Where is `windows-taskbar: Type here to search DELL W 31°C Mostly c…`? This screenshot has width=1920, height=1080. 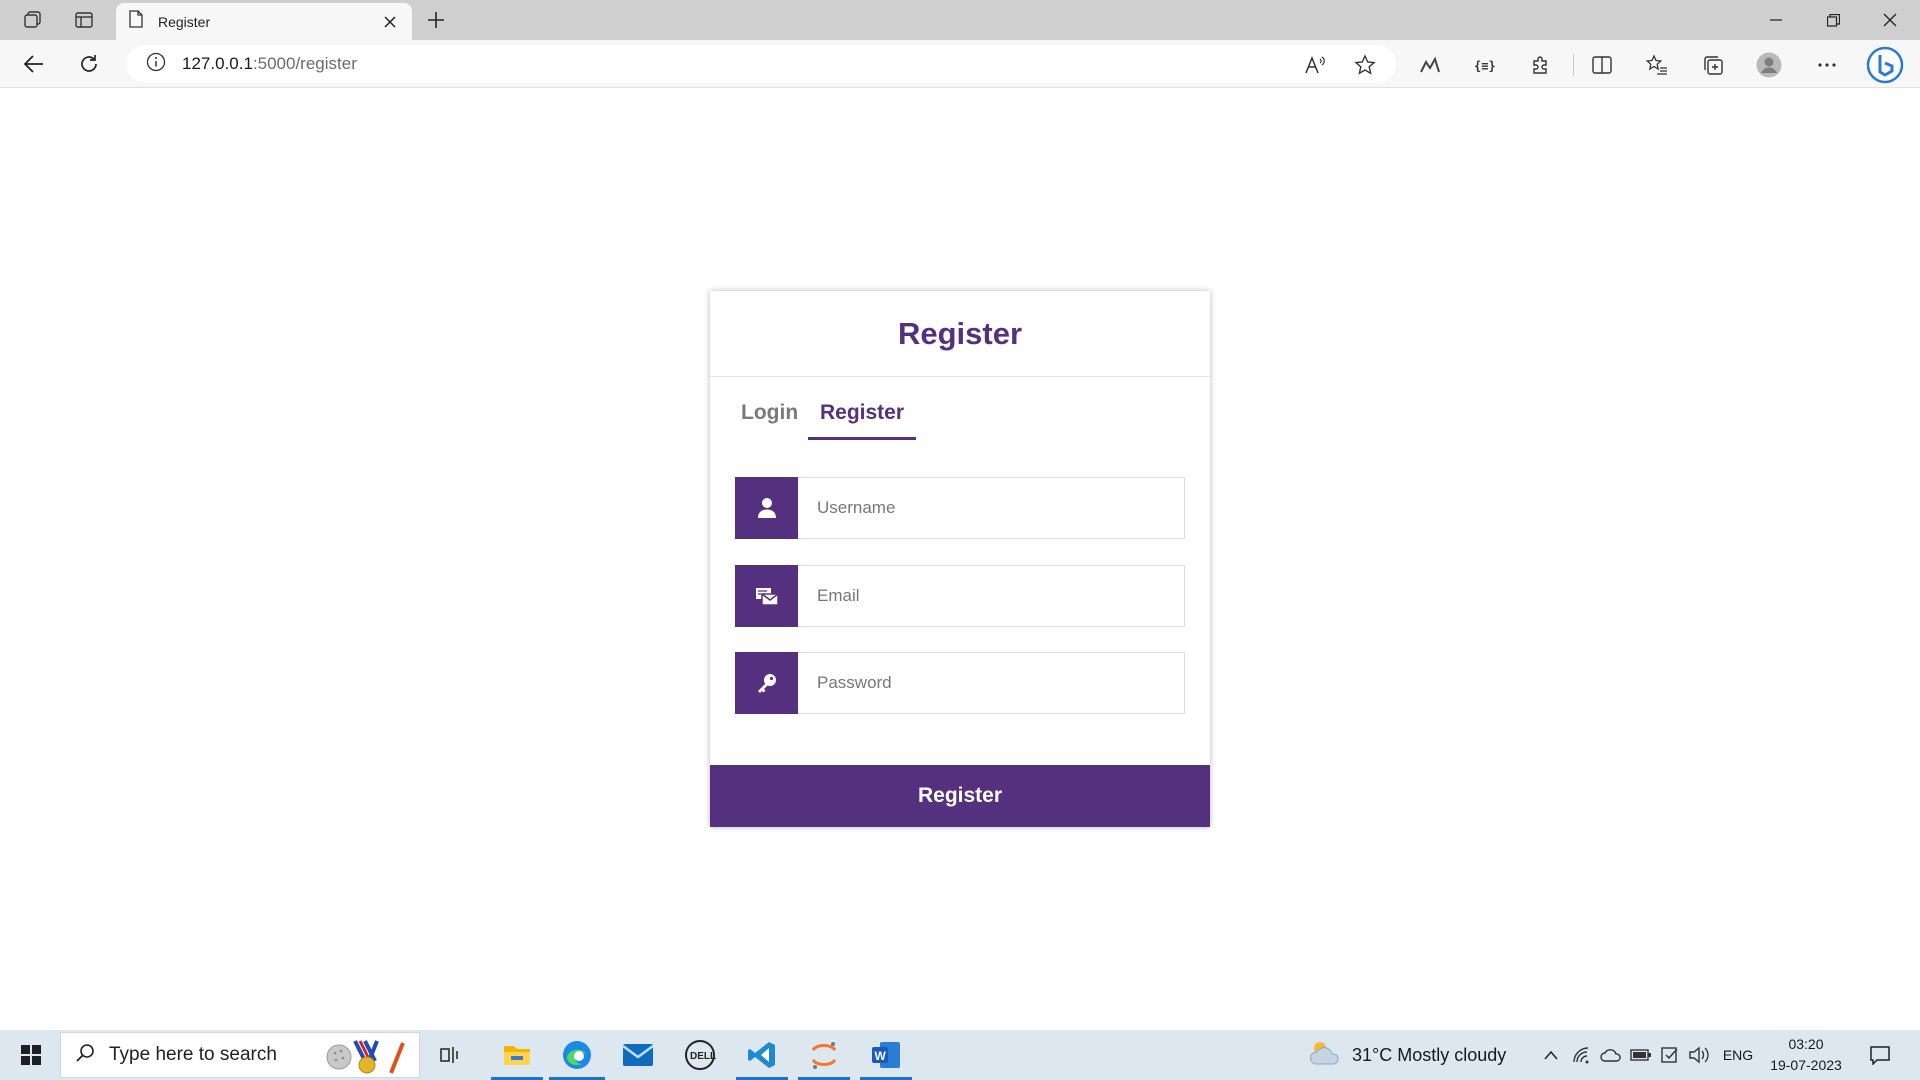 windows-taskbar: Type here to search DELL W 31°C Mostly c… is located at coordinates (960, 1055).